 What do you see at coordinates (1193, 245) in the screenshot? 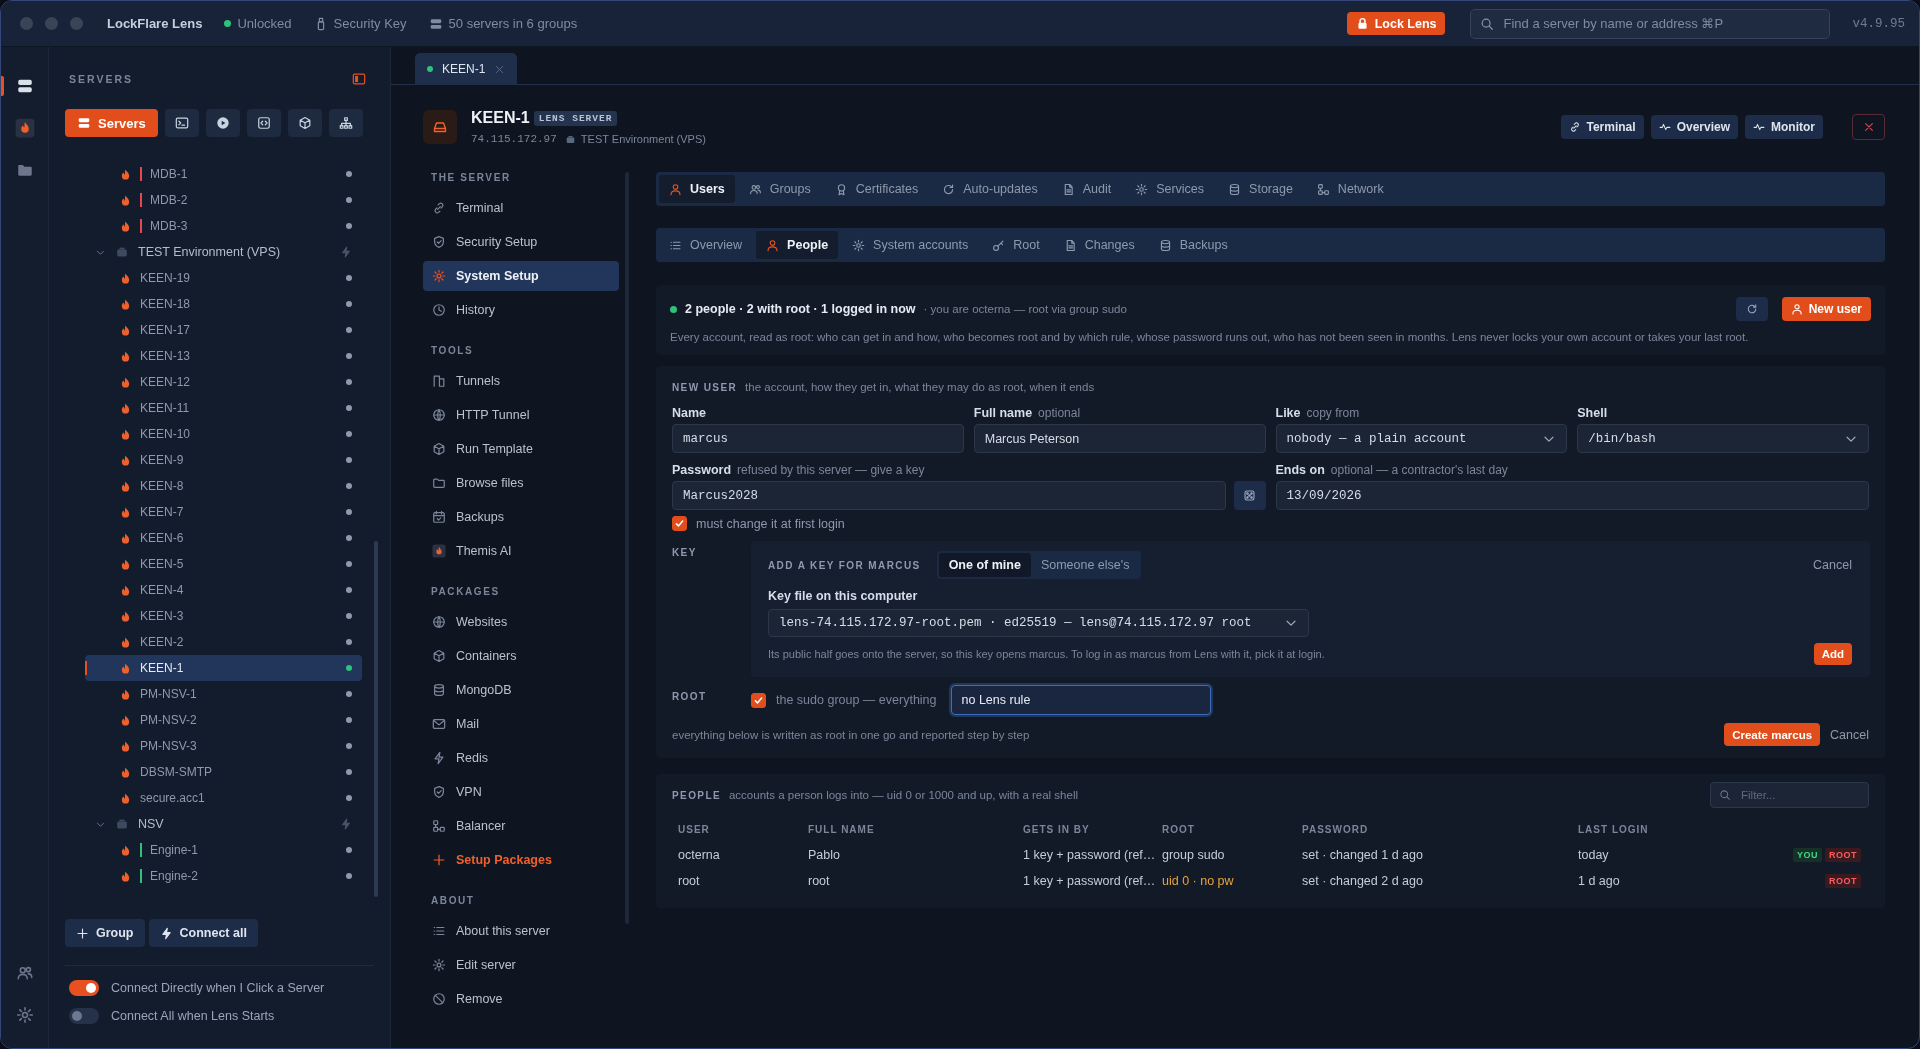
I see `sub-tab: Backups` at bounding box center [1193, 245].